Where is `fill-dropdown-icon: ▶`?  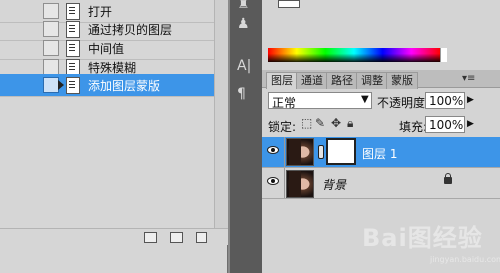 fill-dropdown-icon: ▶ is located at coordinates (470, 124).